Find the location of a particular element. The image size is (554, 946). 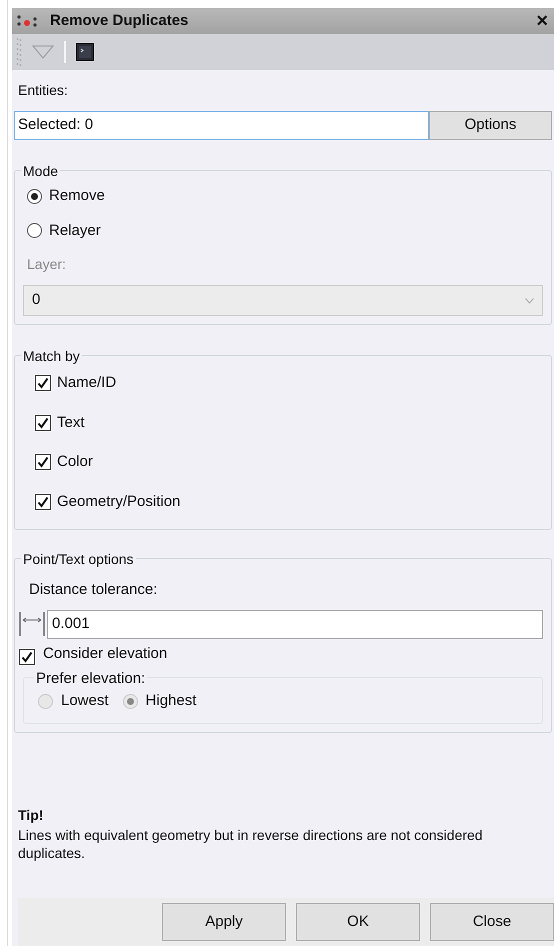

options-button: Options is located at coordinates (490, 125).